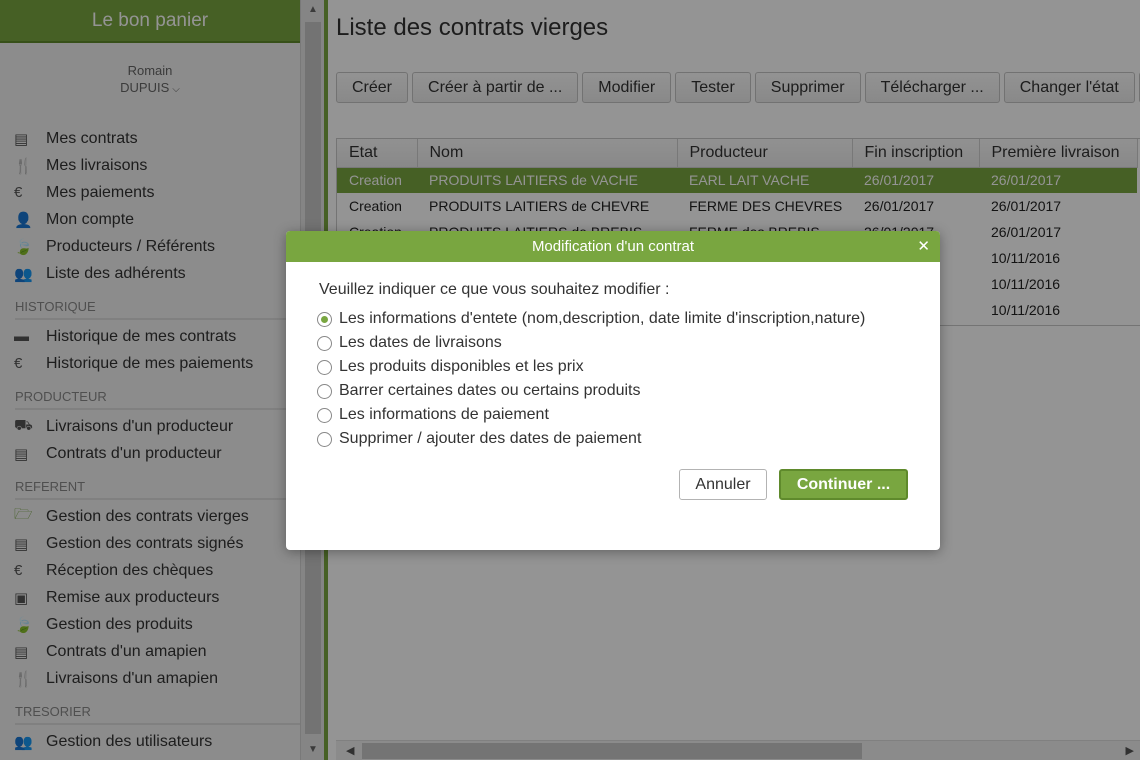  I want to click on option-2: Les dates de livraisons, so click(591, 343).